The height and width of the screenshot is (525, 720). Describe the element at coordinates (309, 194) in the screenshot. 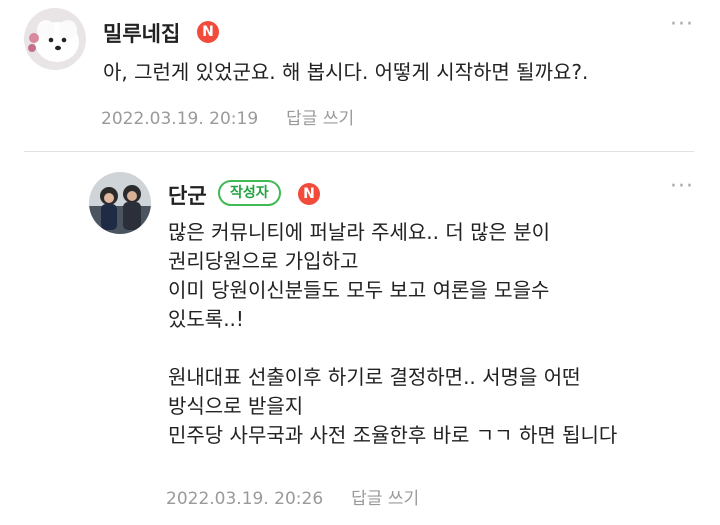

I see `new-badge: N` at that location.